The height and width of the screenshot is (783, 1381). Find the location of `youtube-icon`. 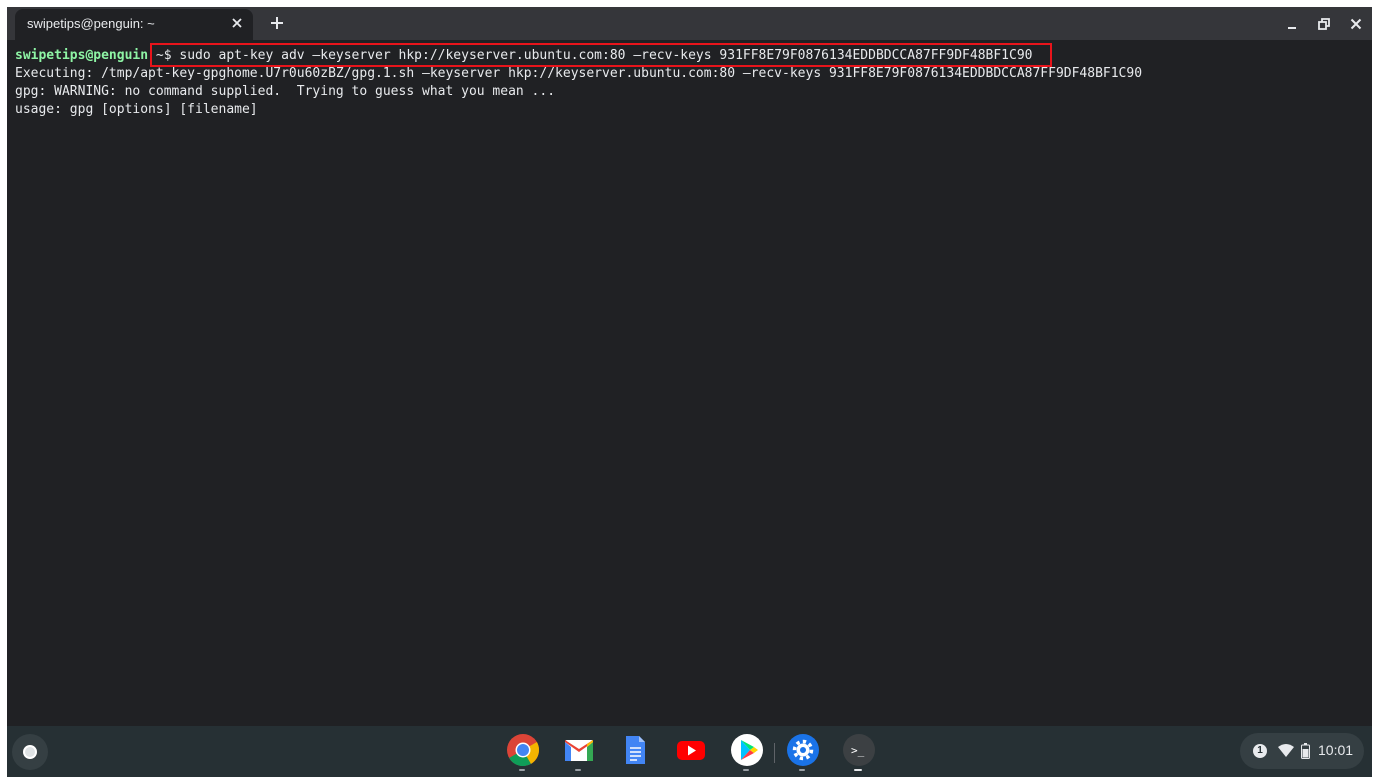

youtube-icon is located at coordinates (691, 750).